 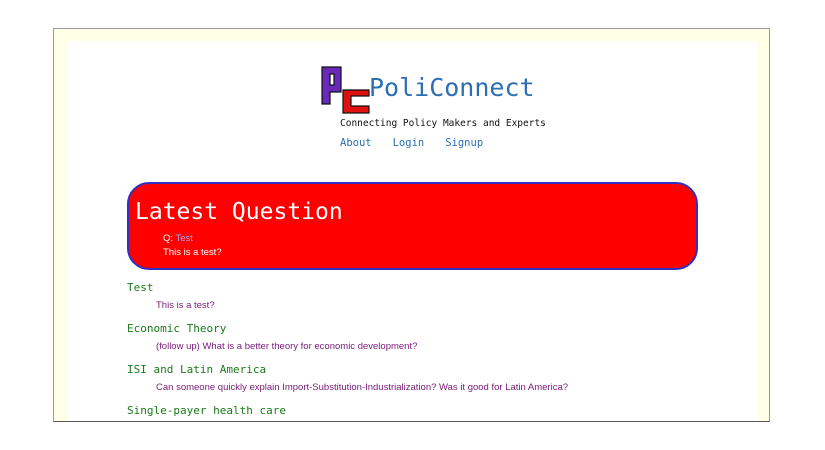 I want to click on question-title-link: Single-payer health care, so click(x=437, y=410).